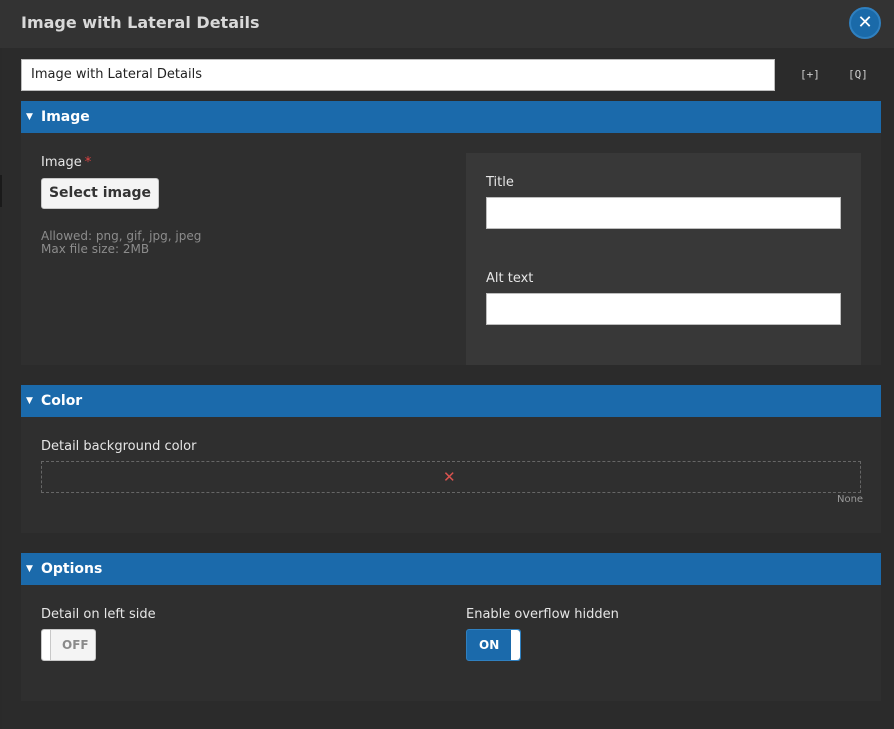 The height and width of the screenshot is (729, 894). I want to click on image-details-panel, so click(663, 259).